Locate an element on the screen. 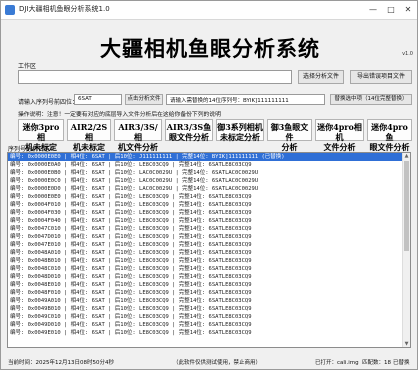 The image size is (418, 370). minimize-icon: — is located at coordinates (373, 9).